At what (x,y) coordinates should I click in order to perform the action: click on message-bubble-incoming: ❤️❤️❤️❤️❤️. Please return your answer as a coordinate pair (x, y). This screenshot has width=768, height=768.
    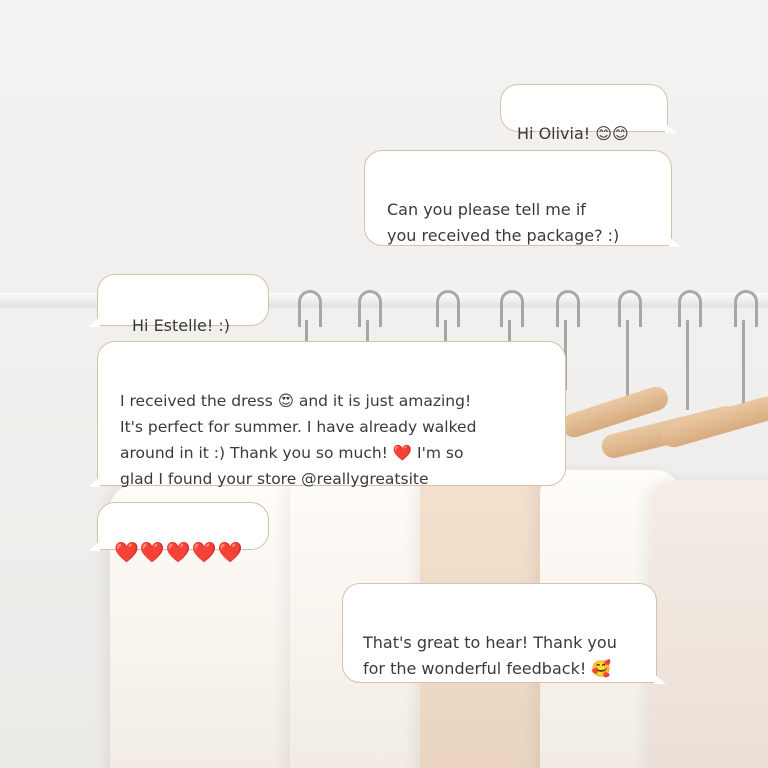
    Looking at the image, I should click on (178, 533).